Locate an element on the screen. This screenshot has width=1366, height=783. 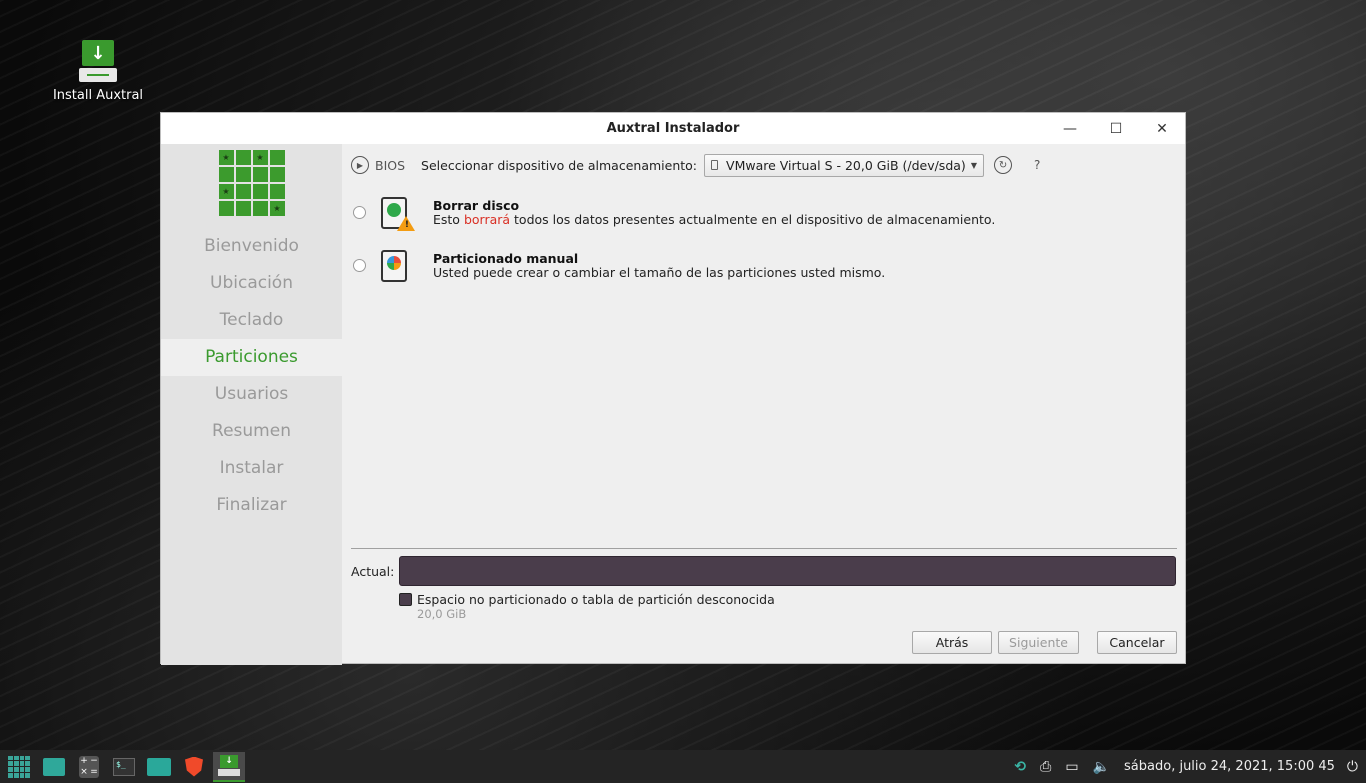
power-icon: ⏻ is located at coordinates (1352, 767).